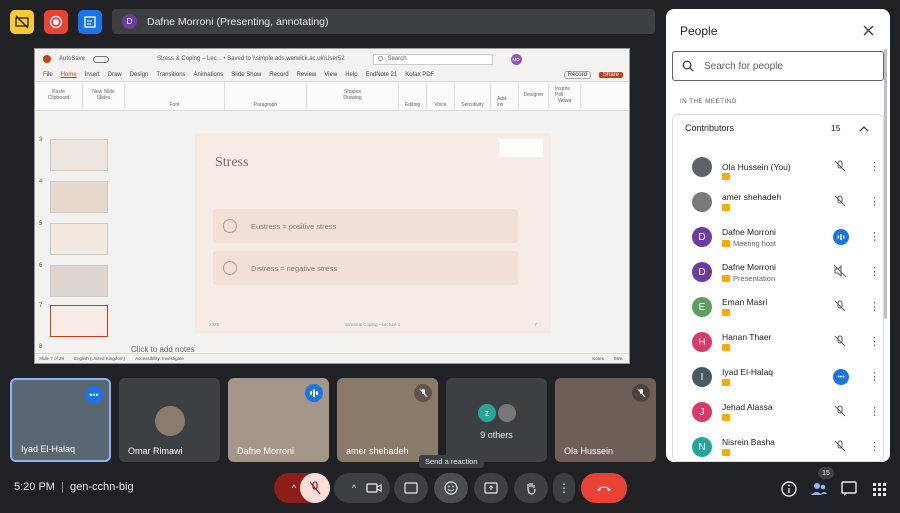 This screenshot has width=900, height=513. I want to click on participant-tile: amer shehadeh, so click(387, 420).